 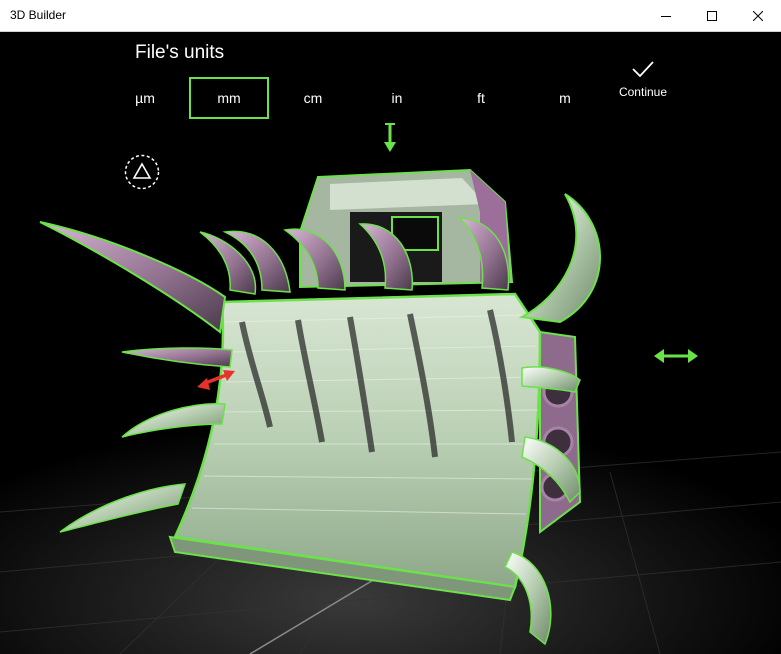 I want to click on maximize-icon, so click(x=712, y=15).